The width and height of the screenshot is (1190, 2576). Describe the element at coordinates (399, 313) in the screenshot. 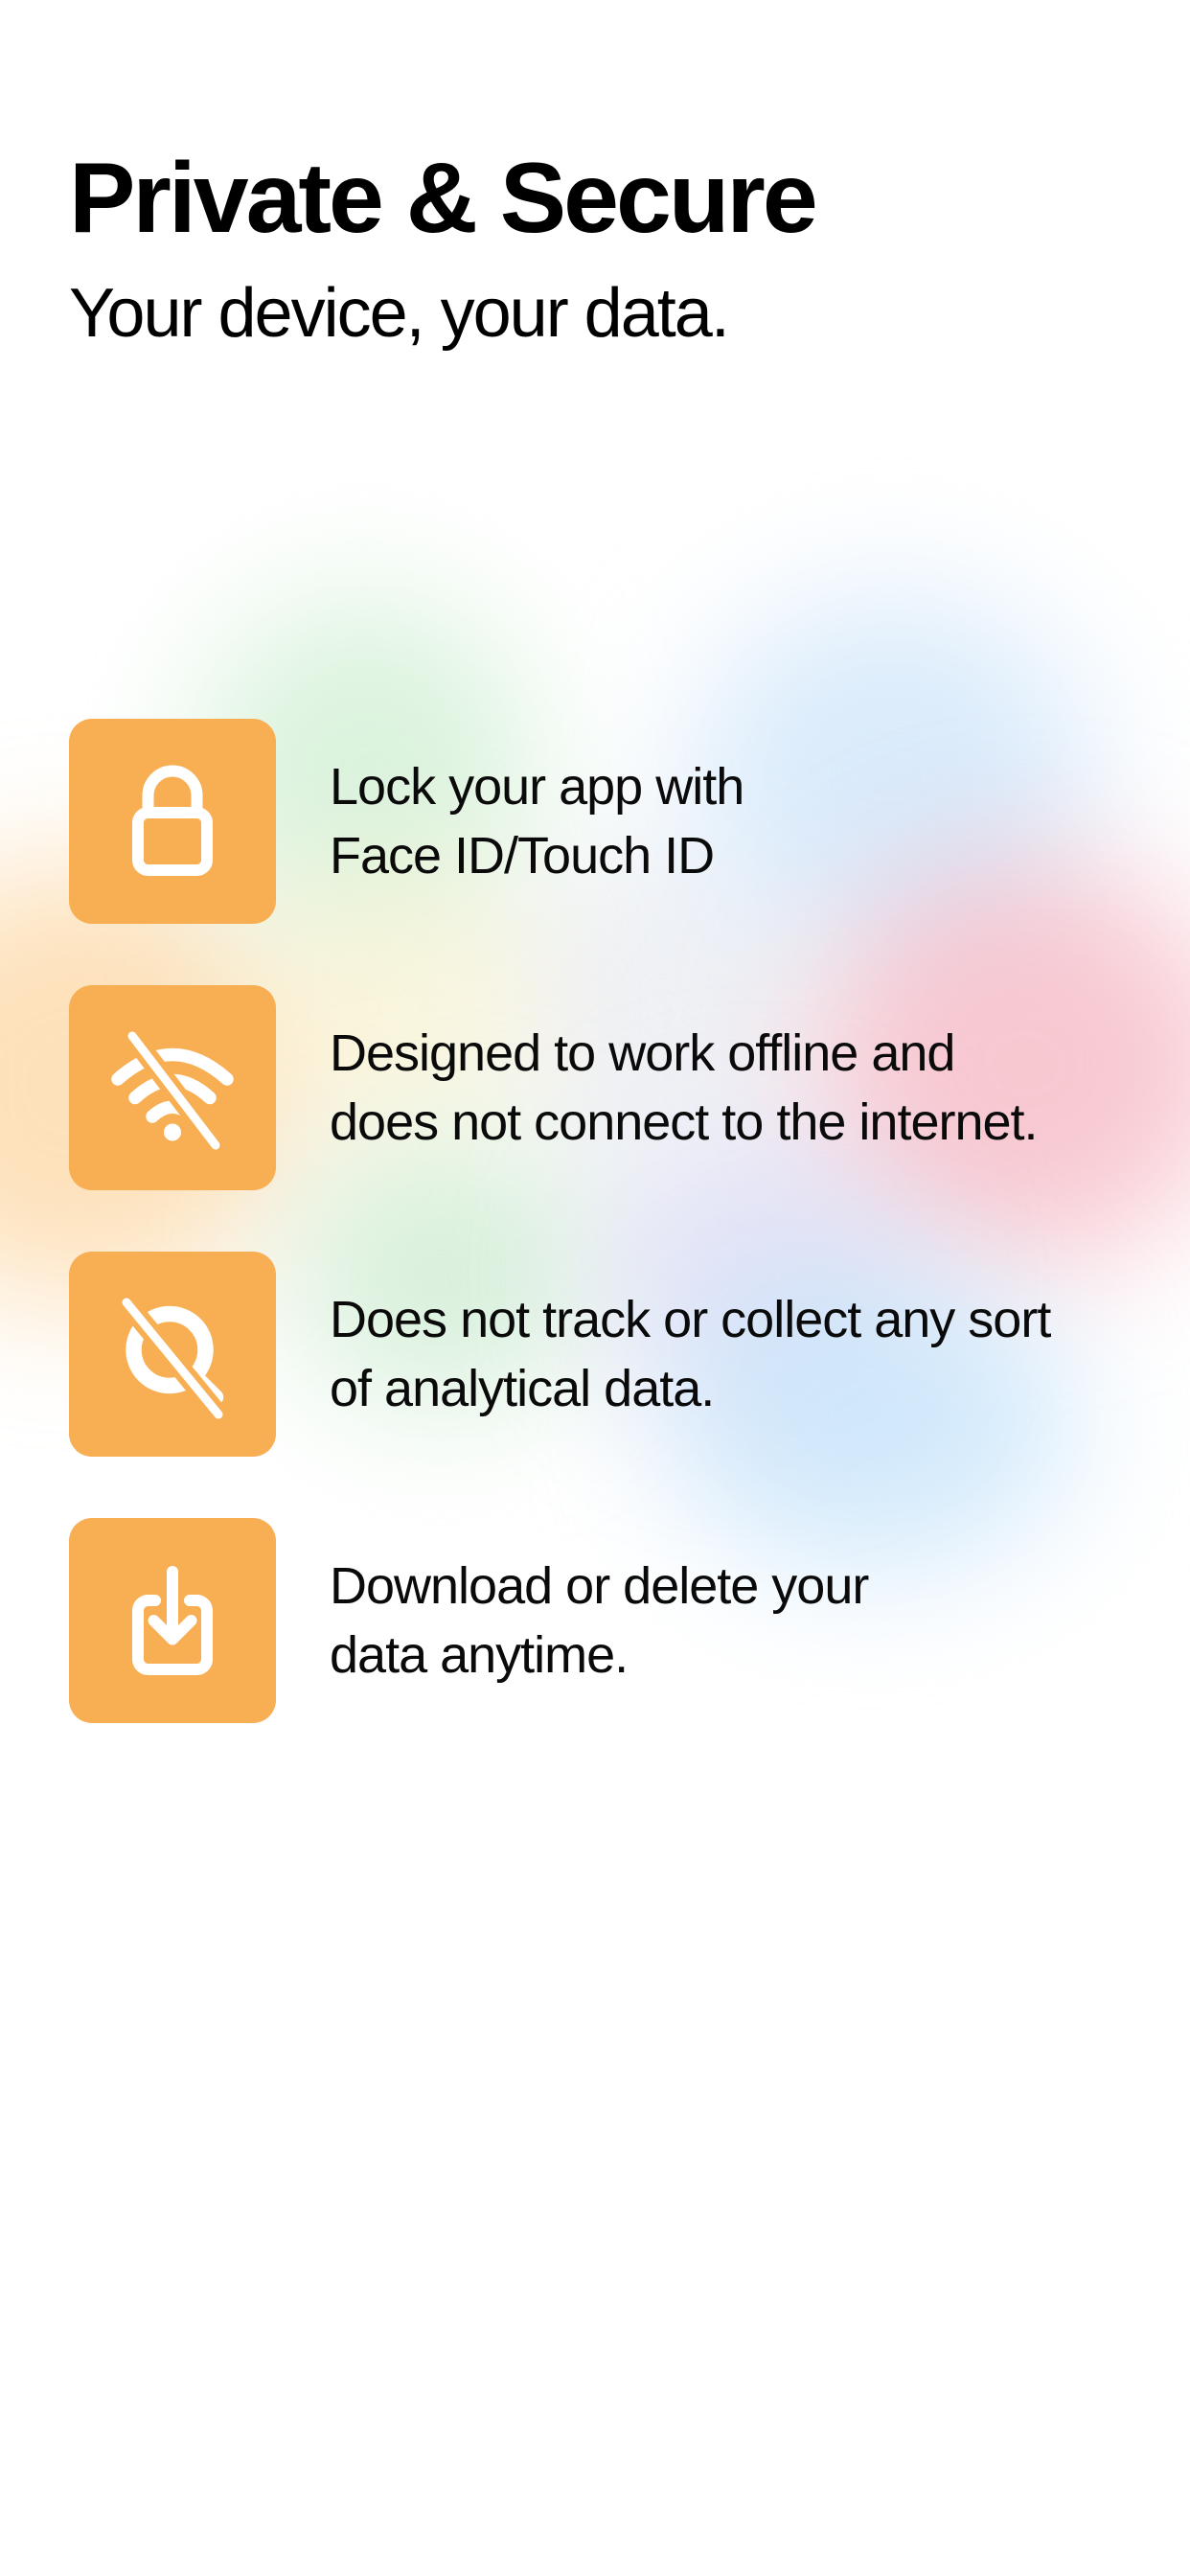

I see `page-subtitle: Your device, your data.` at that location.